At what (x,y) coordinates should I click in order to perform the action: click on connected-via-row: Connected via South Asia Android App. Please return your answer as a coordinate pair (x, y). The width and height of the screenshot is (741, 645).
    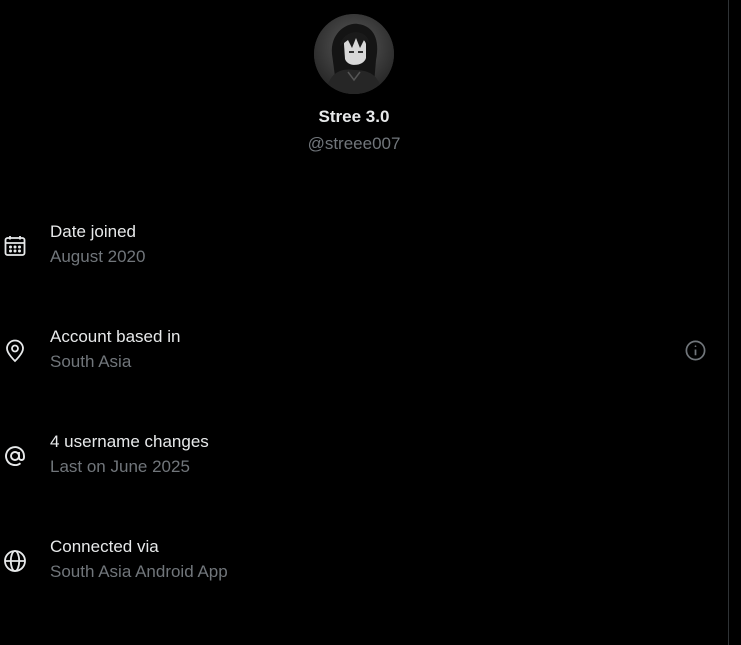
    Looking at the image, I should click on (364, 566).